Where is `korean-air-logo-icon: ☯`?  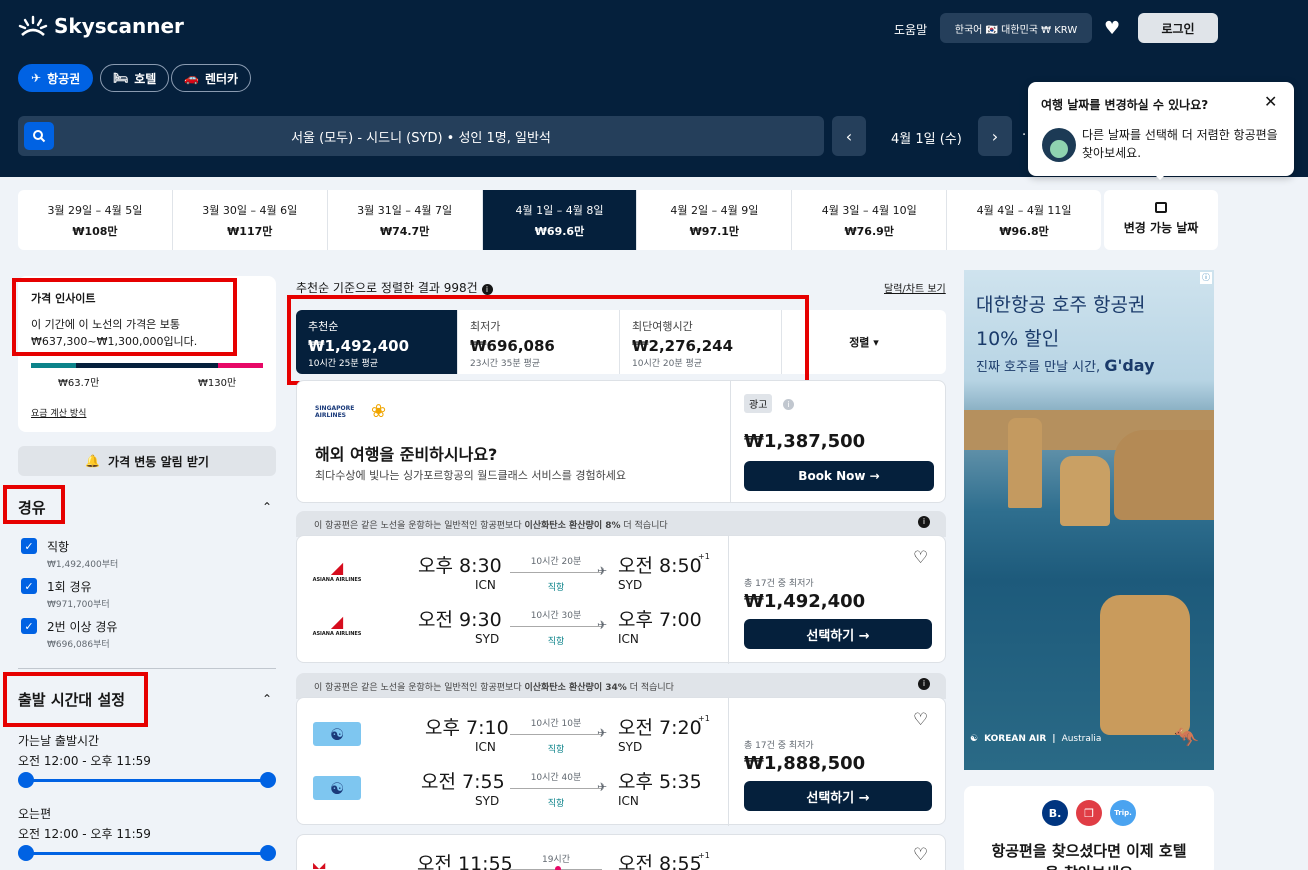
korean-air-logo-icon: ☯ is located at coordinates (337, 788).